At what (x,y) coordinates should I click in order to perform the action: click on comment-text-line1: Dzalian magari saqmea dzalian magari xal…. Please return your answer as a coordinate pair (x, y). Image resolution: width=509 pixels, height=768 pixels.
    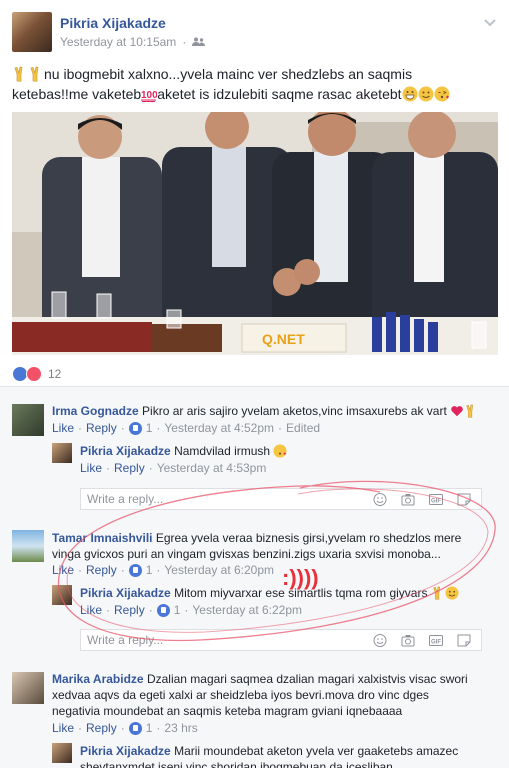
    Looking at the image, I should click on (307, 679).